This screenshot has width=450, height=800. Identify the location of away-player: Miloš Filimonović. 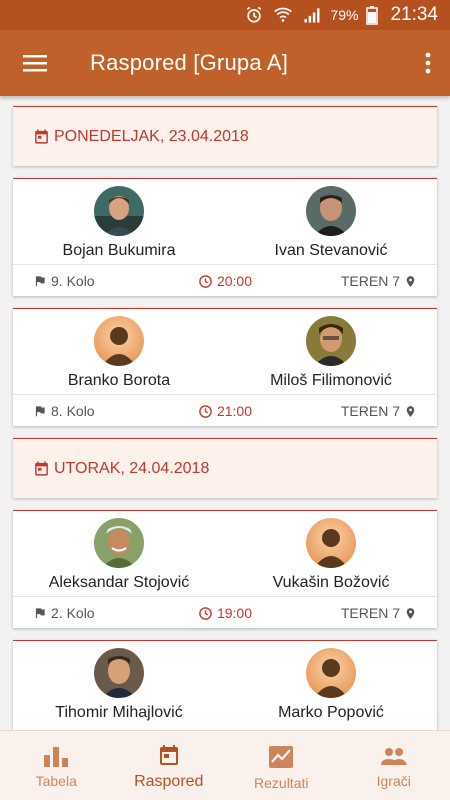
(331, 352).